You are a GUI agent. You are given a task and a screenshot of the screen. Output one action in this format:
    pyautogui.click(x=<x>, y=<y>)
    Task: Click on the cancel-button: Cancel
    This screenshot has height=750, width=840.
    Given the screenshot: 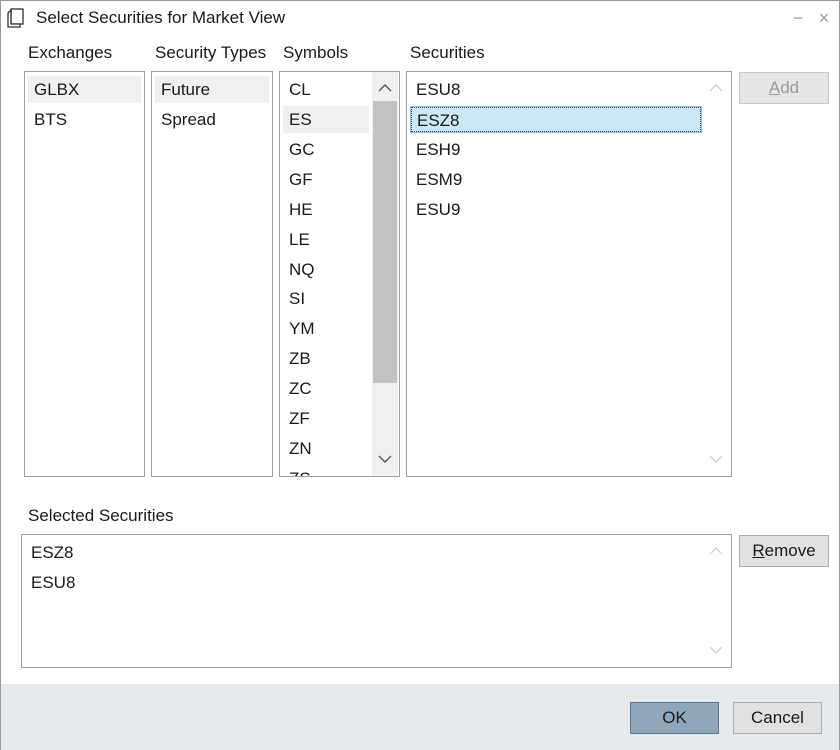 What is the action you would take?
    pyautogui.click(x=777, y=718)
    